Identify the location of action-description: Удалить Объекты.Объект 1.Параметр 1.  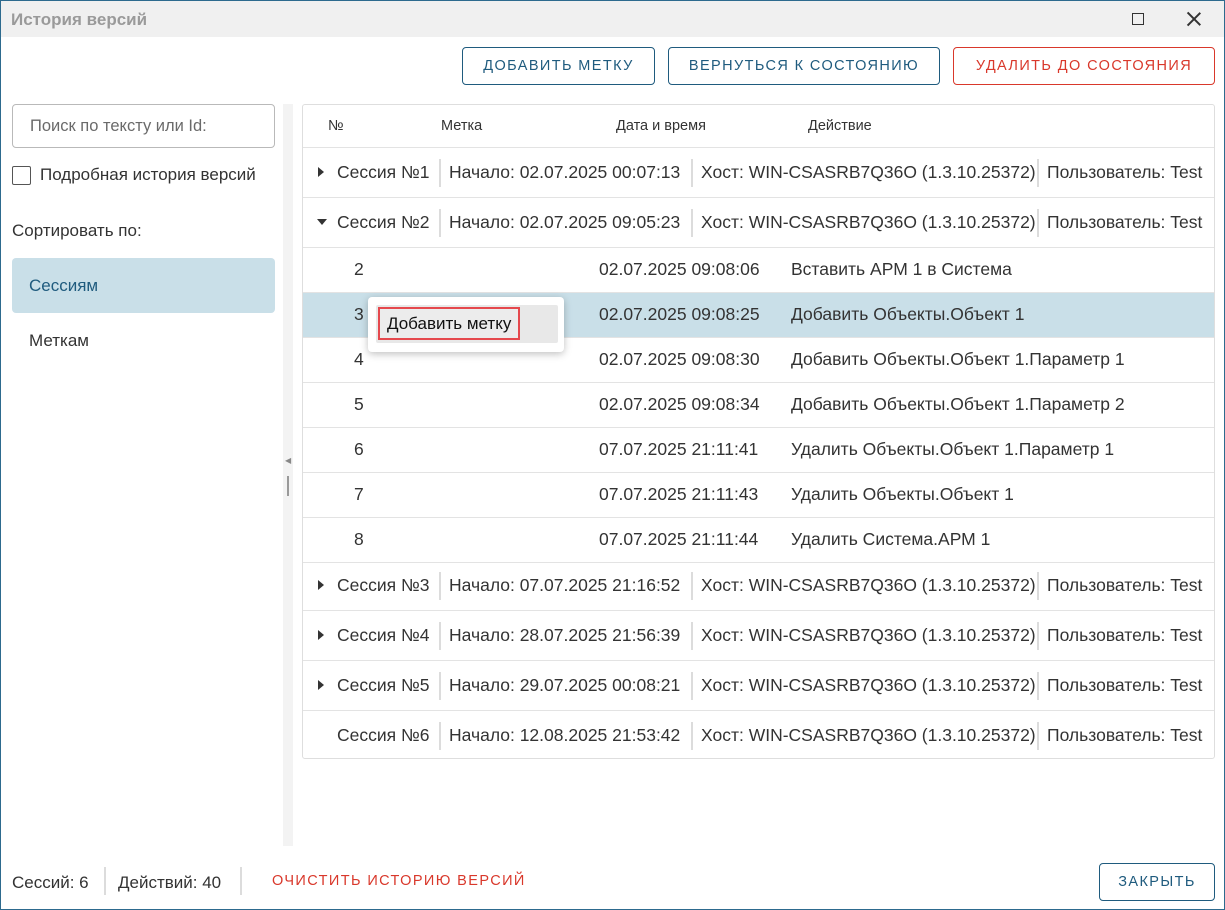
(953, 449).